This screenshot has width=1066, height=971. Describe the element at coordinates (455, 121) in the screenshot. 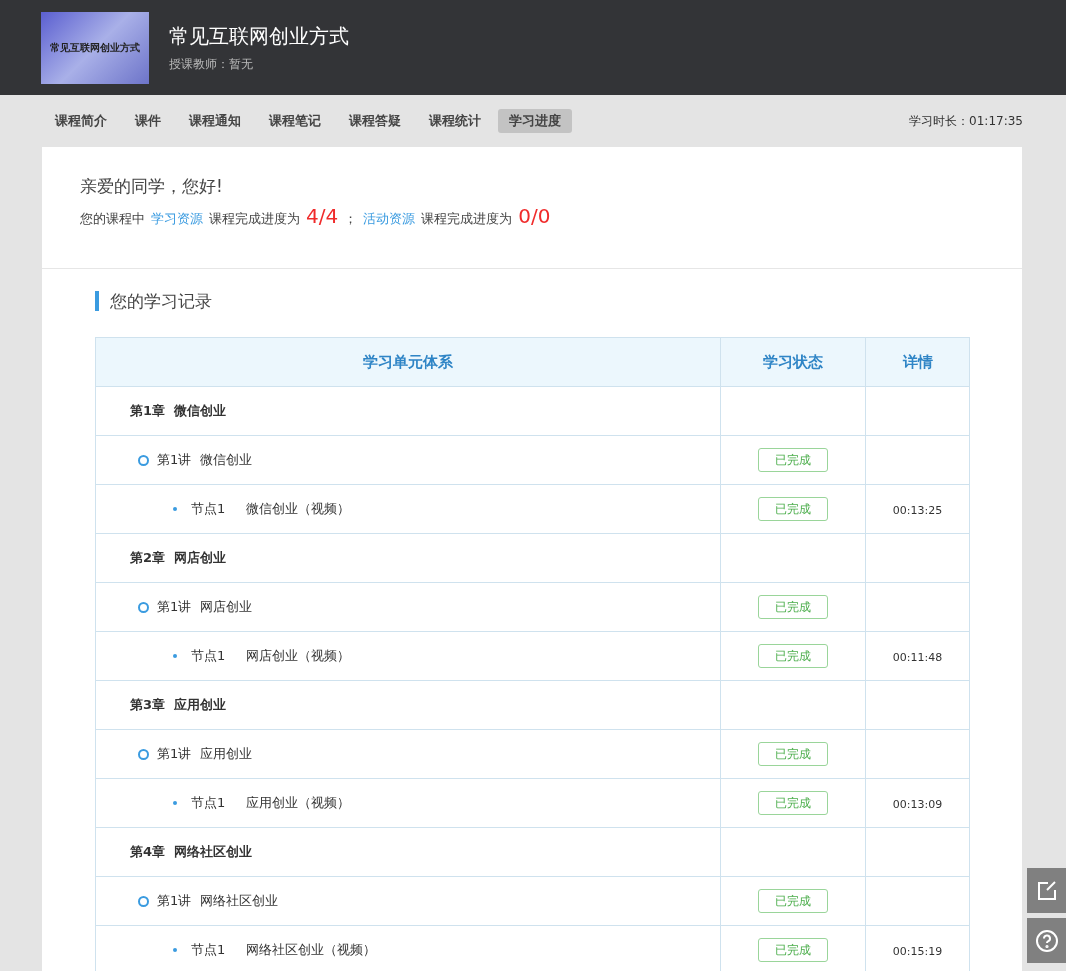

I see `nav-tab: 课程统计` at that location.